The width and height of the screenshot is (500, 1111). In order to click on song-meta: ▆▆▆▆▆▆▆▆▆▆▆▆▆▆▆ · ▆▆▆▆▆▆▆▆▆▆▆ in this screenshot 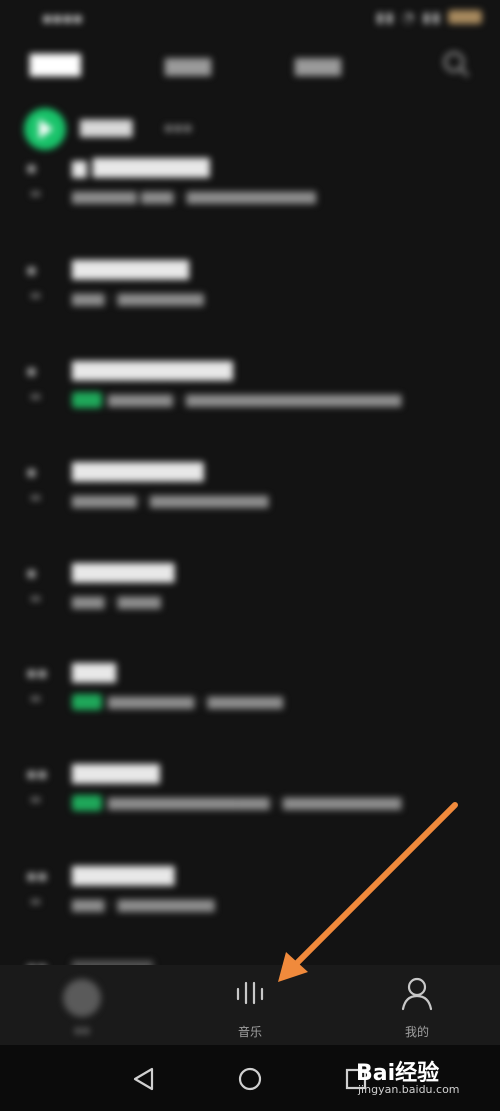, I will do `click(236, 802)`.